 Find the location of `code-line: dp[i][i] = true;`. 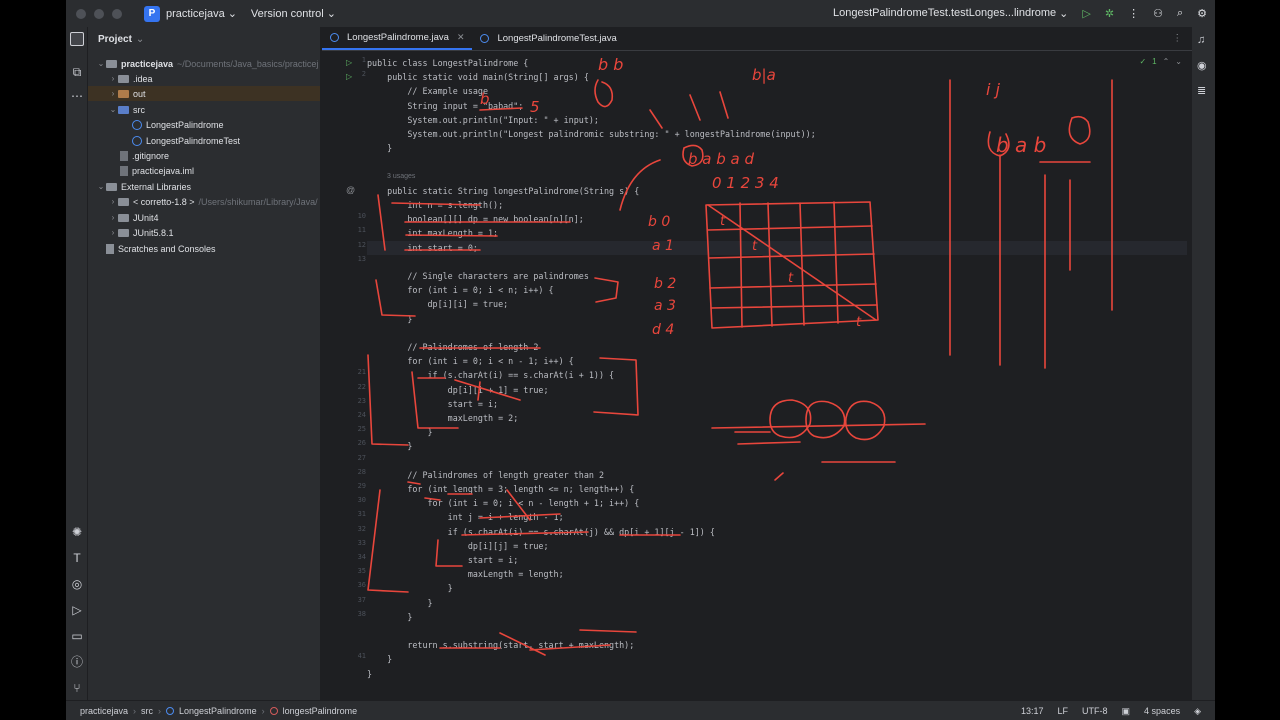

code-line: dp[i][i] = true; is located at coordinates (438, 304).